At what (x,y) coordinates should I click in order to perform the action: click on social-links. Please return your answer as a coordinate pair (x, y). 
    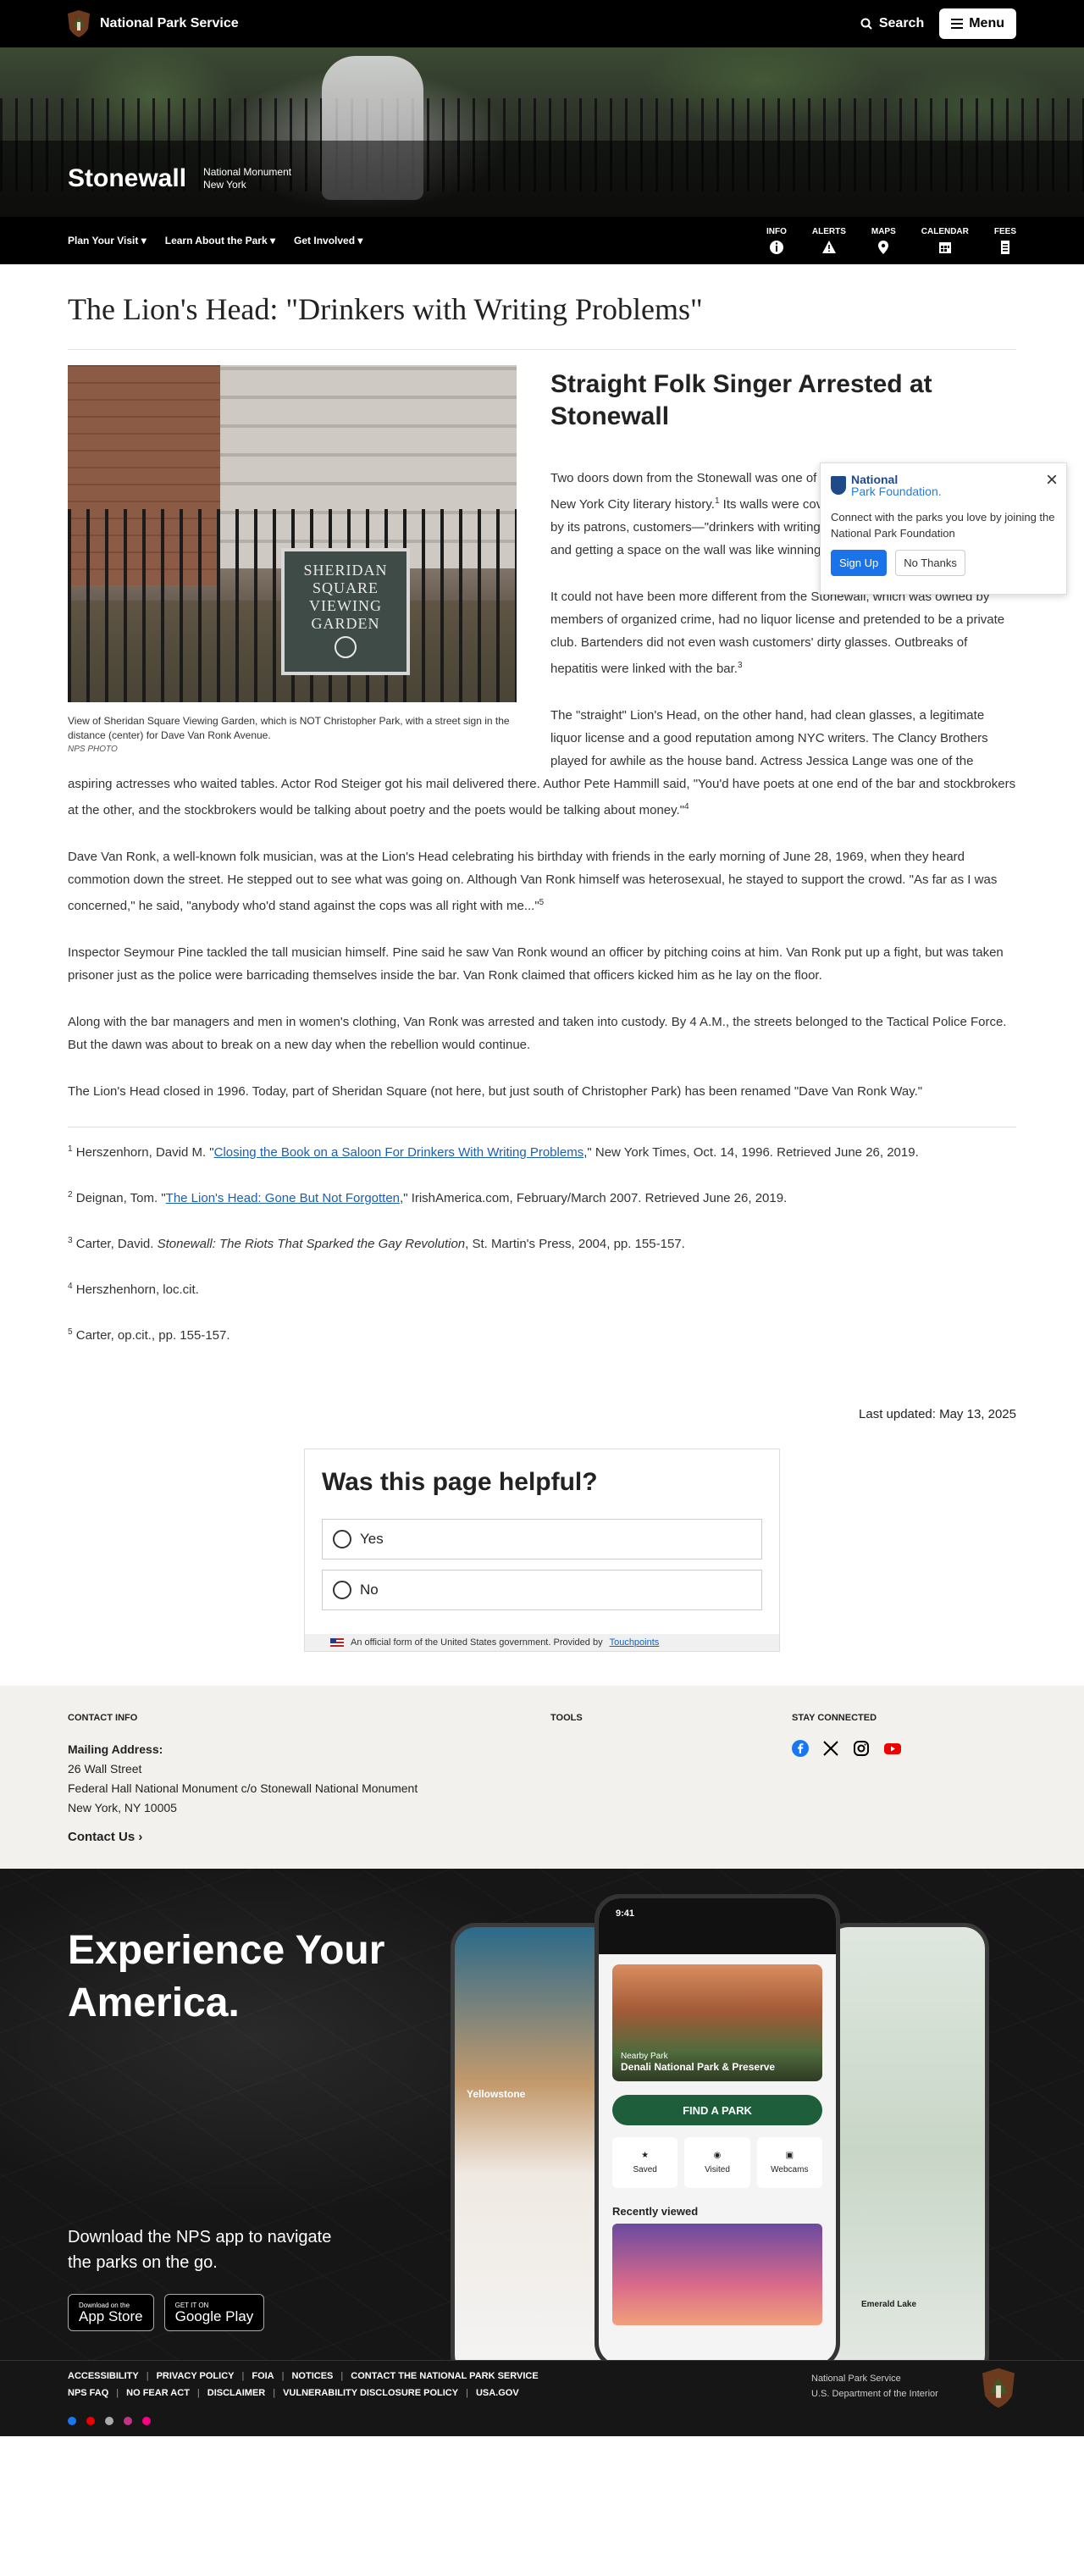
    Looking at the image, I should click on (847, 1748).